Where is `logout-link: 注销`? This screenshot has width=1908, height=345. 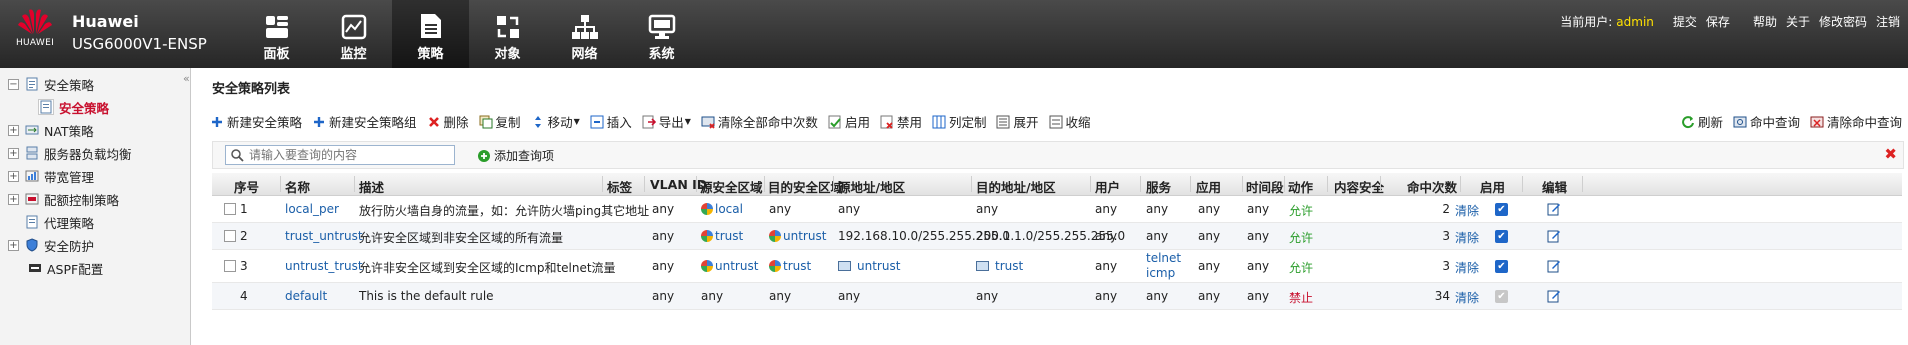 logout-link: 注销 is located at coordinates (1888, 21).